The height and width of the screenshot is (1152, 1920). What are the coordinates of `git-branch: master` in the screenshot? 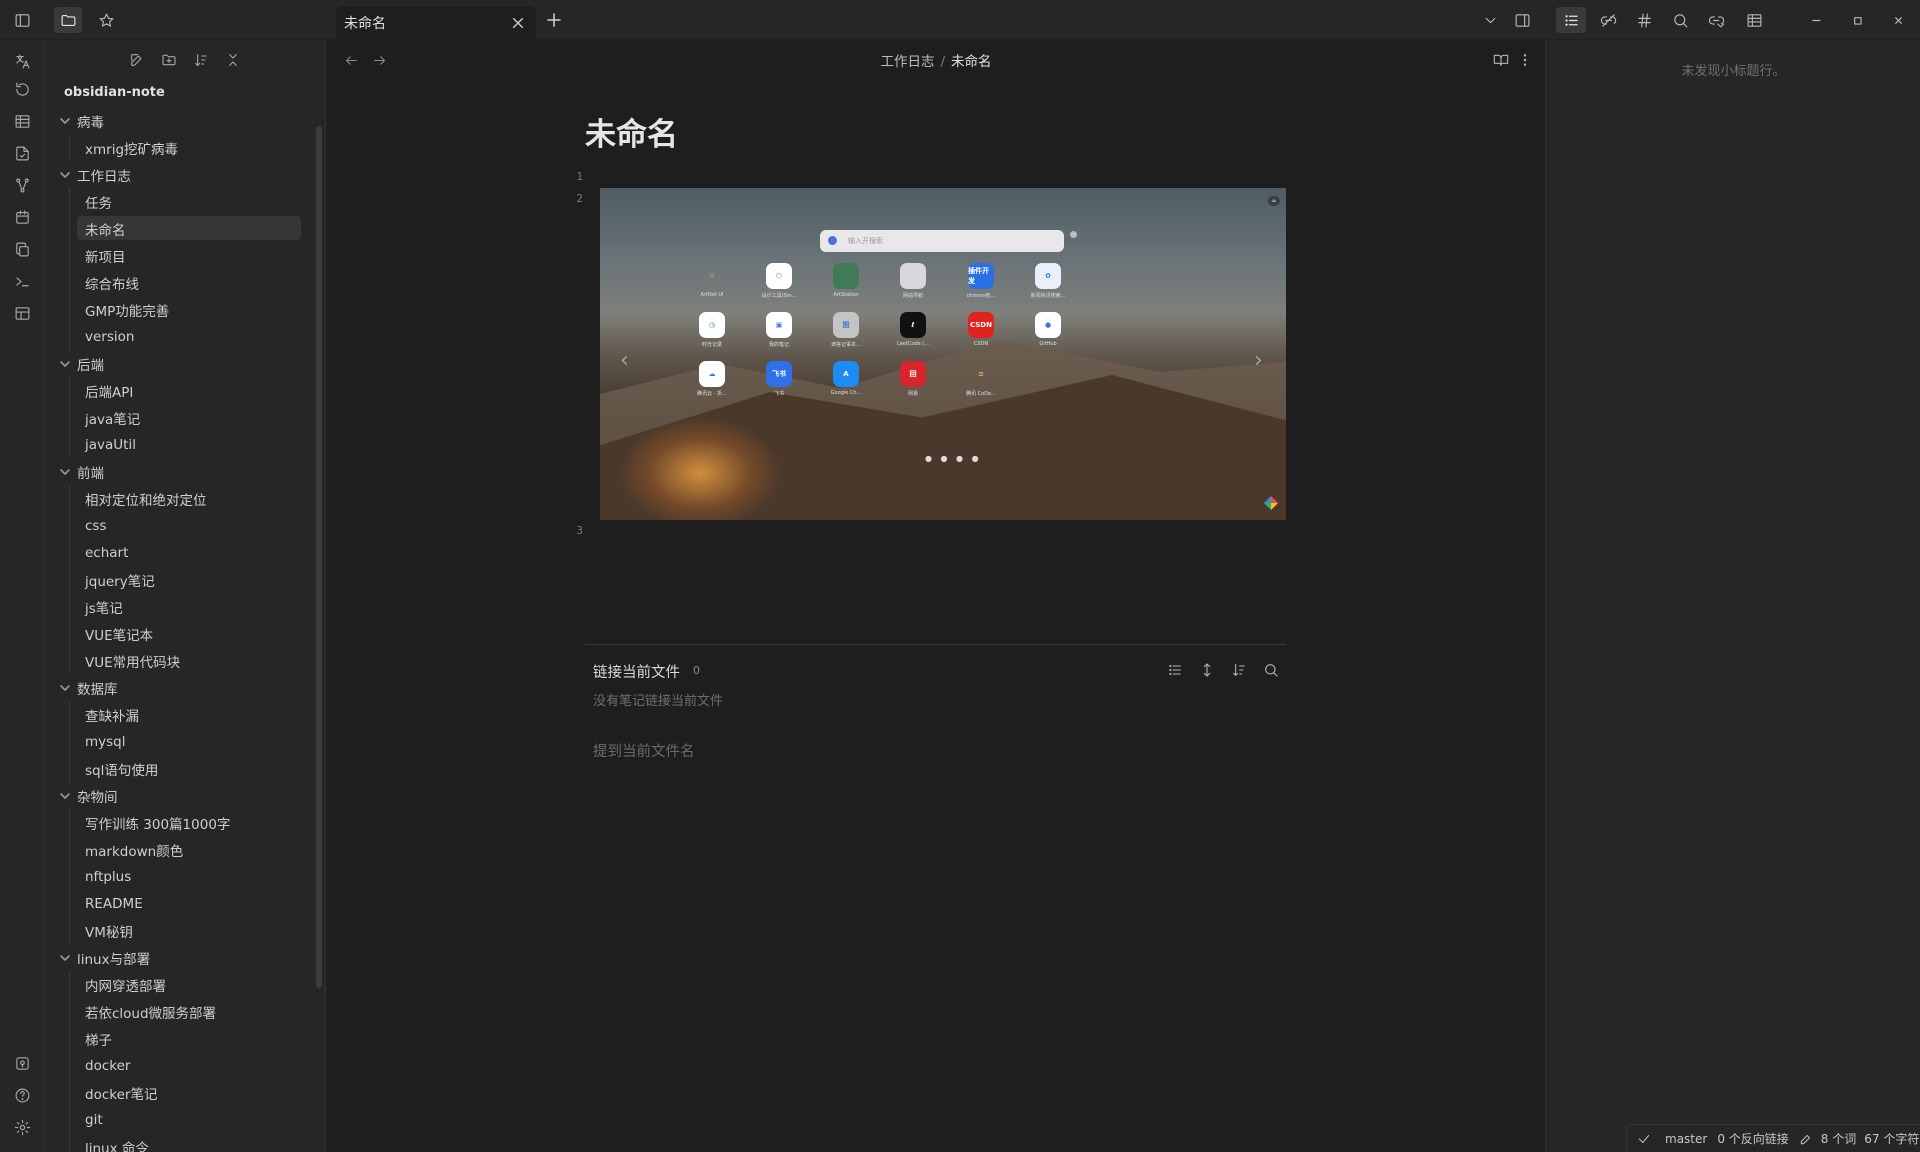 It's located at (1686, 1139).